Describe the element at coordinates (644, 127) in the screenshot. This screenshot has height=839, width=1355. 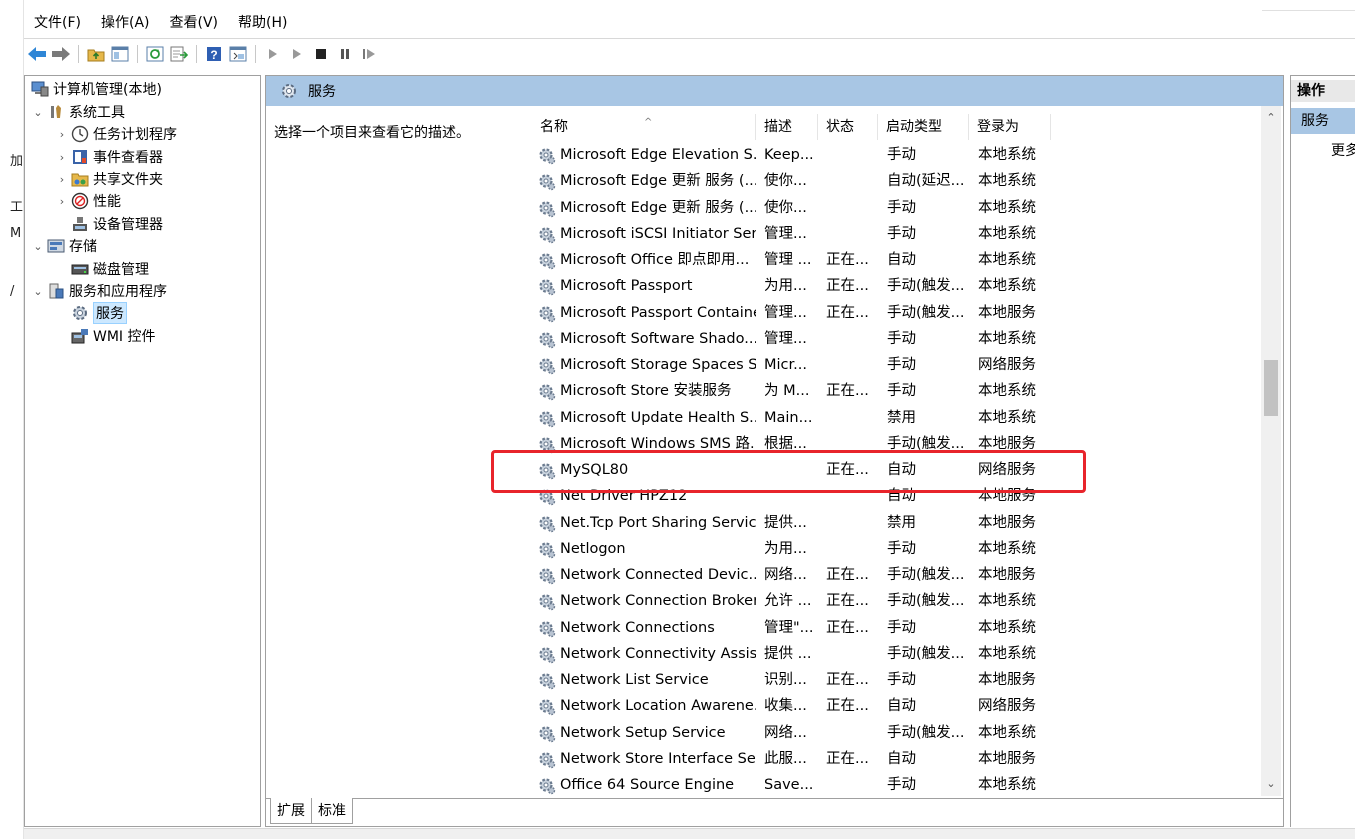
I see `column-name: 名称 ^` at that location.